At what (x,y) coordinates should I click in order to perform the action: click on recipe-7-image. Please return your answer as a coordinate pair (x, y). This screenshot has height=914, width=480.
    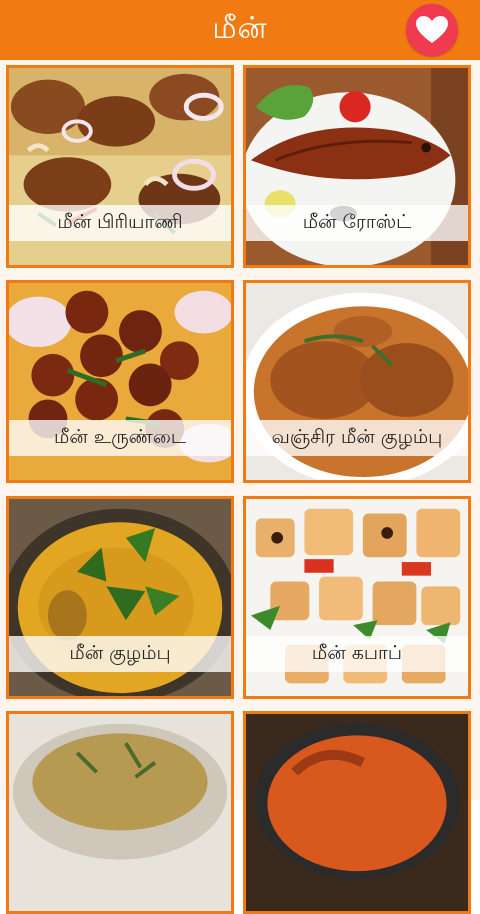
    Looking at the image, I should click on (120, 812).